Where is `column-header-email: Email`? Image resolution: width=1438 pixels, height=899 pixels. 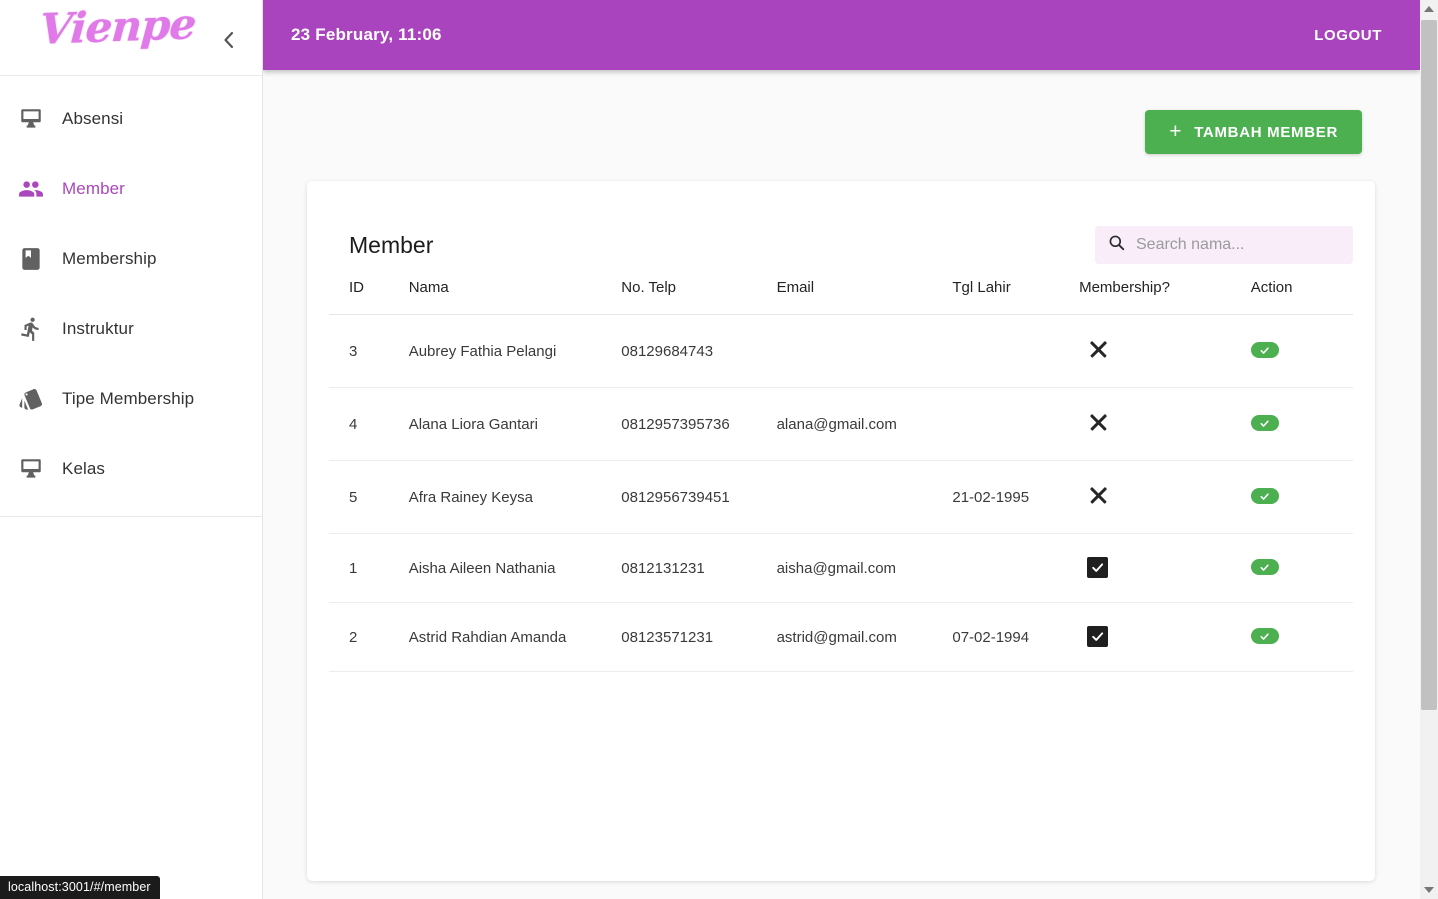
column-header-email: Email is located at coordinates (864, 294).